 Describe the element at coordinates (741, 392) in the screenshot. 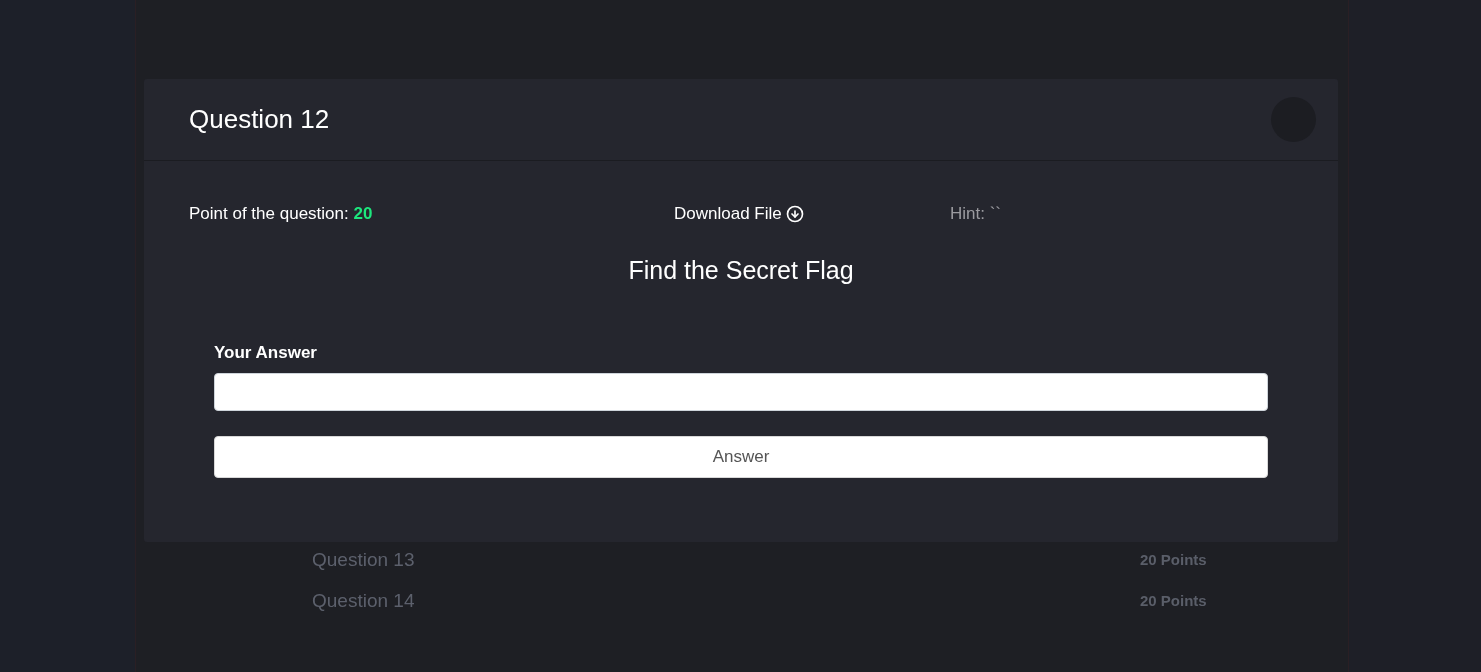

I see `answer-input` at that location.